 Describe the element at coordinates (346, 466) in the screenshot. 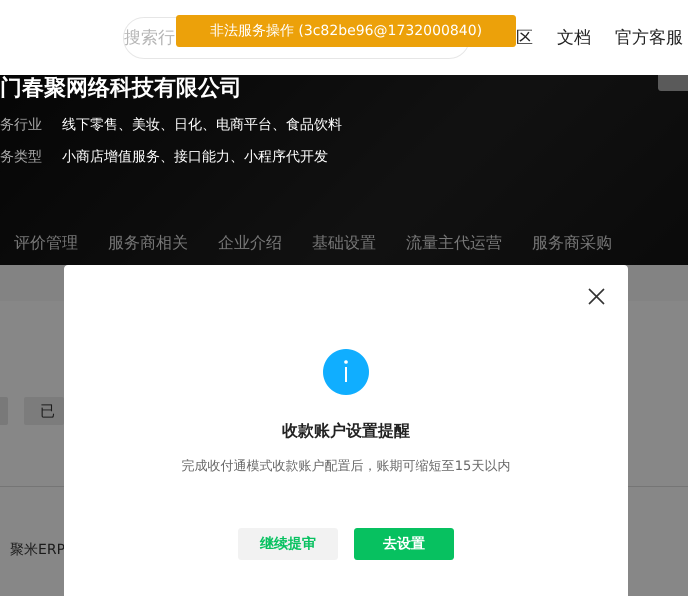

I see `dialog-message: 完成收付通模式收款账户配置后，账期可缩短至15天以内` at that location.